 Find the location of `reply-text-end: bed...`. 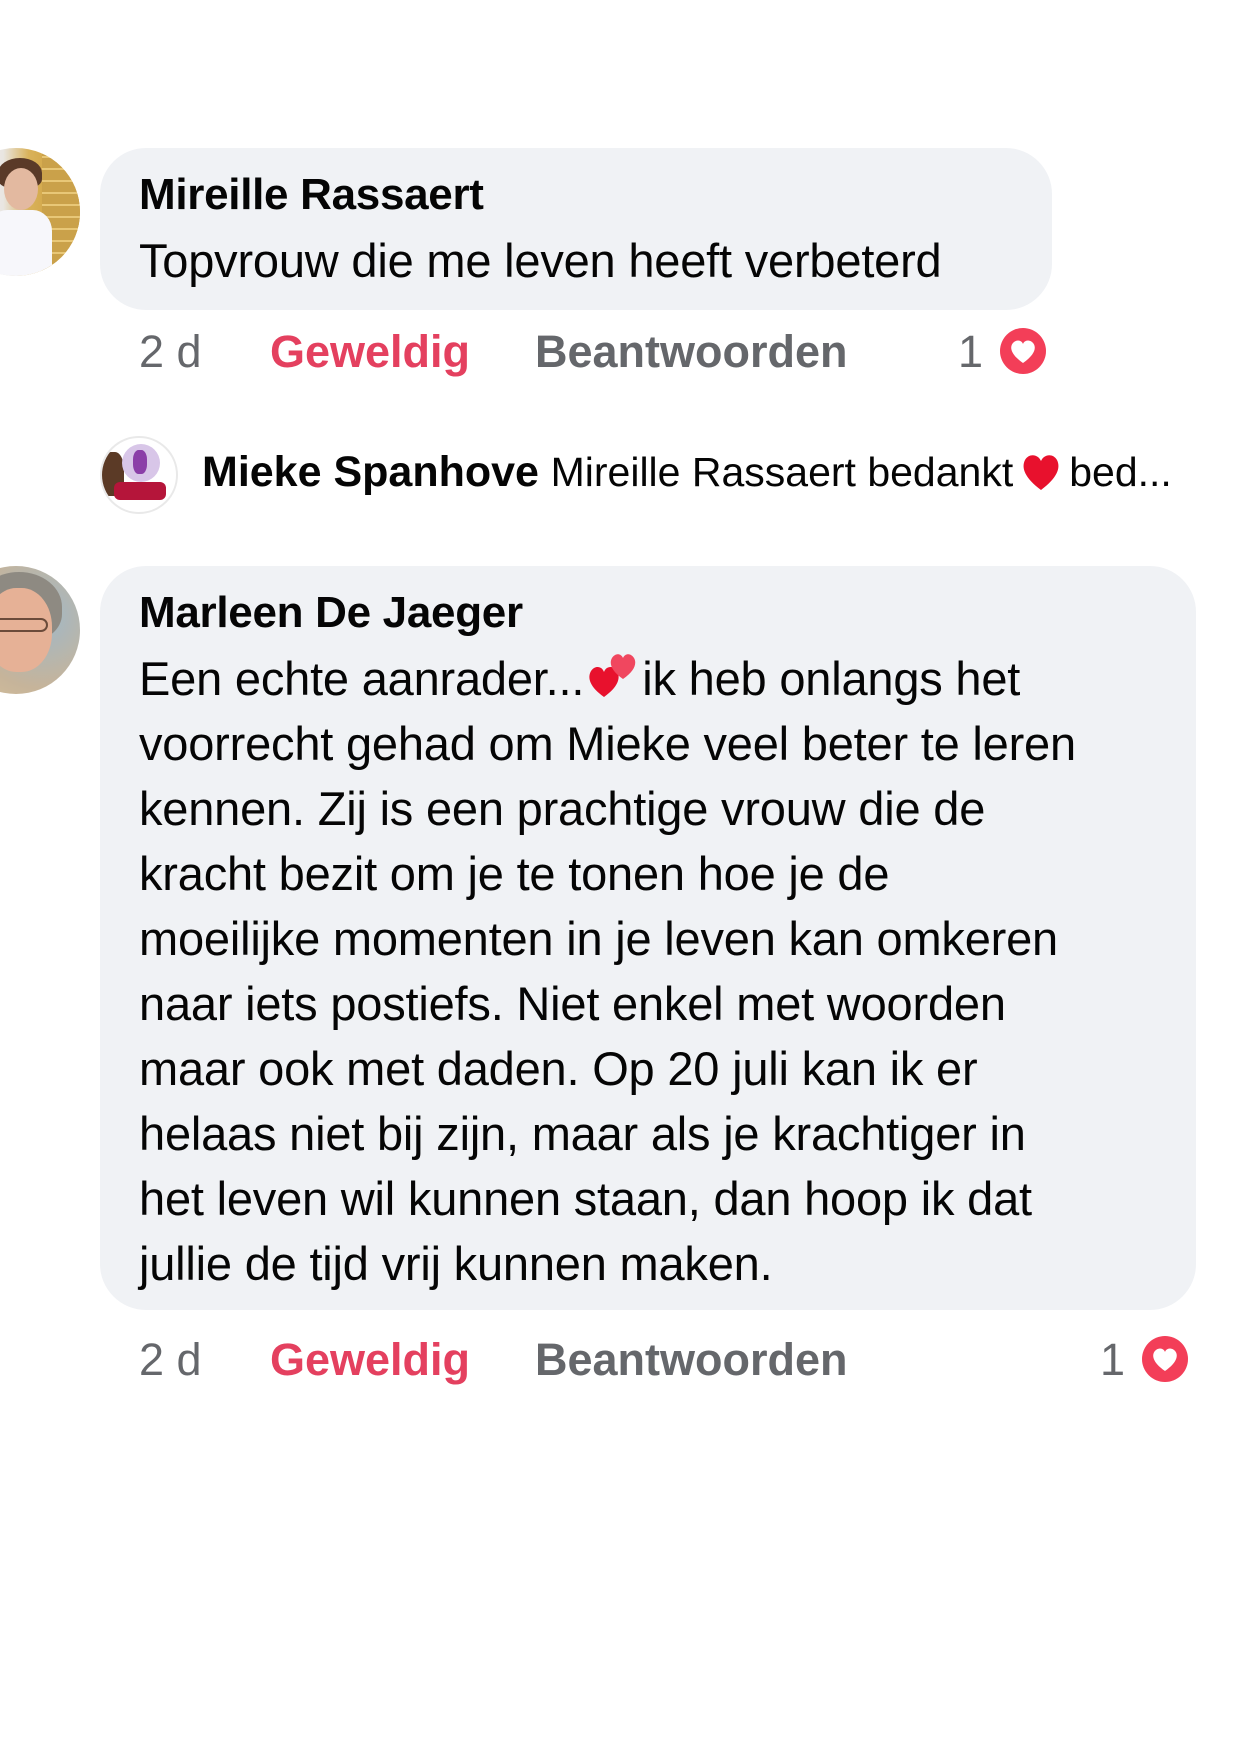

reply-text-end: bed... is located at coordinates (1120, 472).